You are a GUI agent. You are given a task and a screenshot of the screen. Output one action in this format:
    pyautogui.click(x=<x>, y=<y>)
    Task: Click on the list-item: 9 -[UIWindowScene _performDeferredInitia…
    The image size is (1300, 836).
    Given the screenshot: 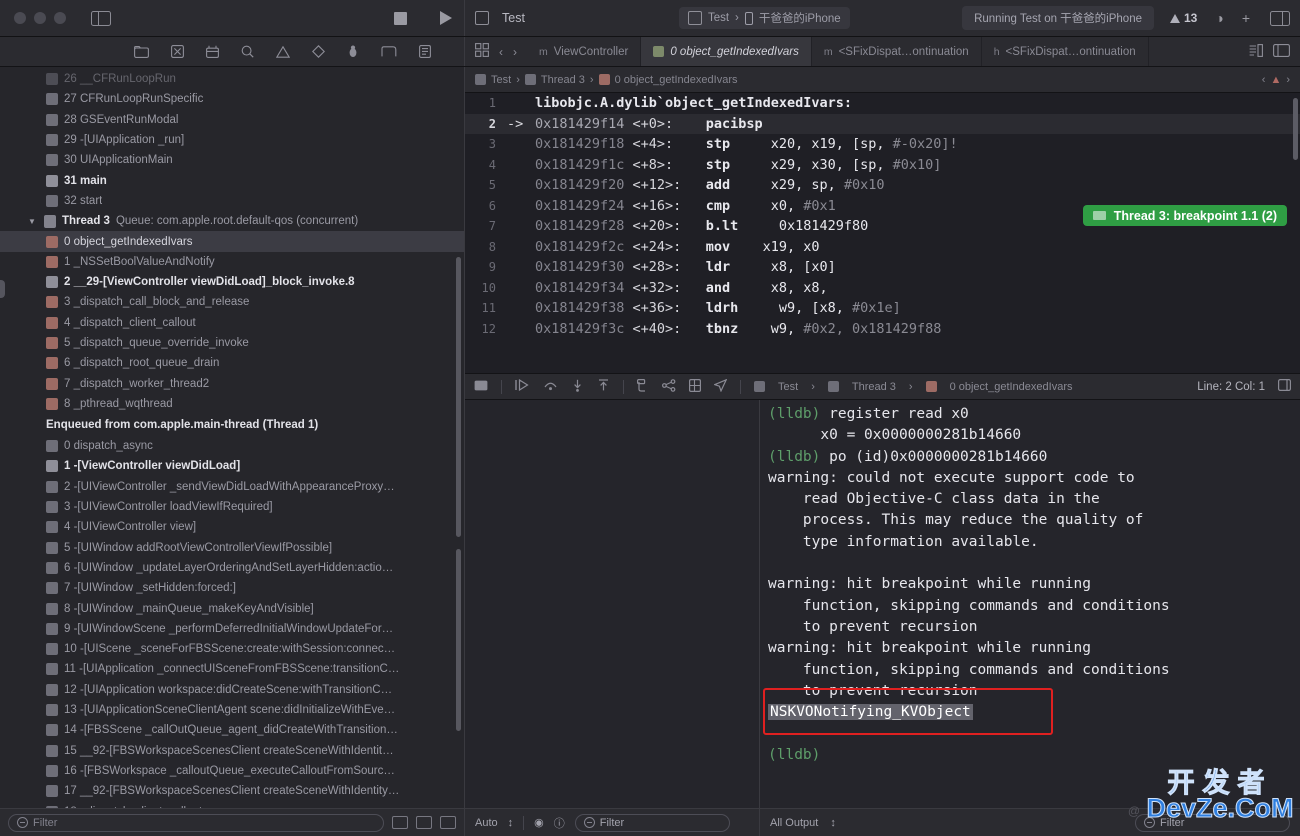 What is the action you would take?
    pyautogui.click(x=232, y=629)
    